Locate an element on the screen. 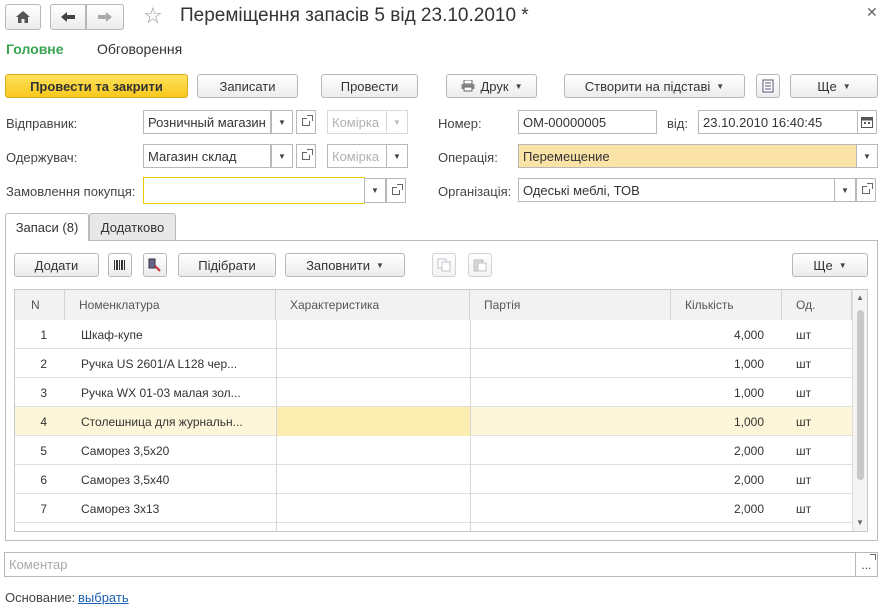 Image resolution: width=888 pixels, height=608 pixels. favorite-star-icon: ☆ is located at coordinates (153, 16).